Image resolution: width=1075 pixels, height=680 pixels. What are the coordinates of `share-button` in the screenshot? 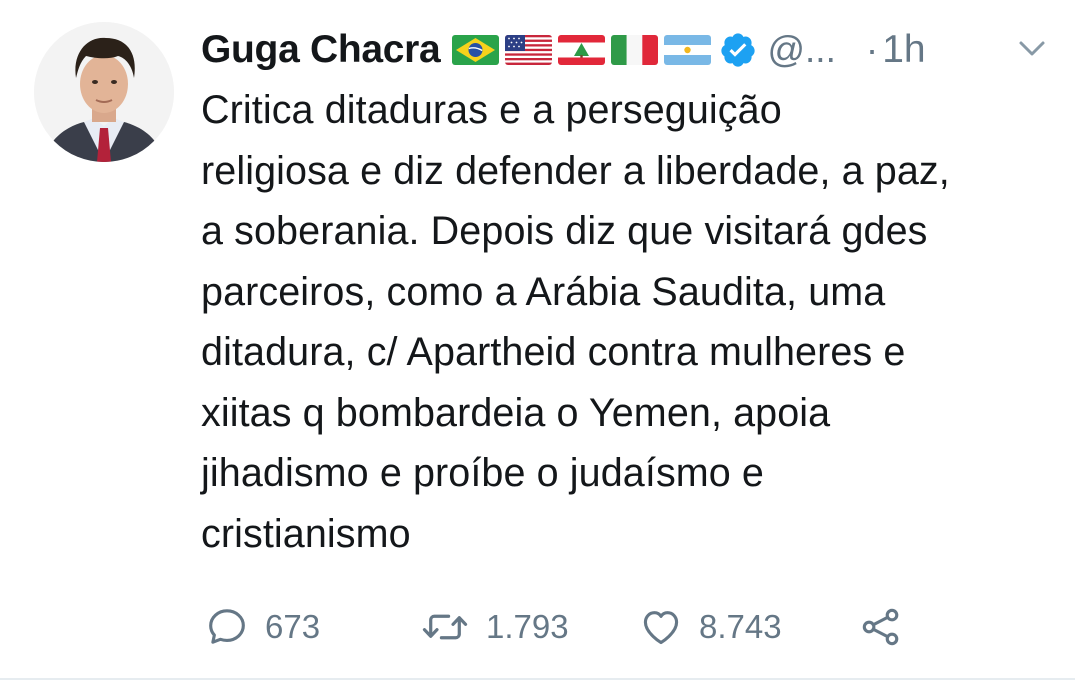 It's located at (881, 627).